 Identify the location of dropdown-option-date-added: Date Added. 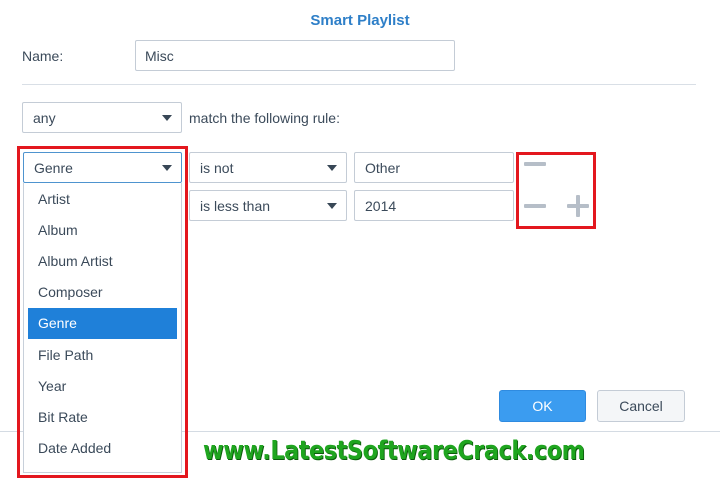
(102, 448).